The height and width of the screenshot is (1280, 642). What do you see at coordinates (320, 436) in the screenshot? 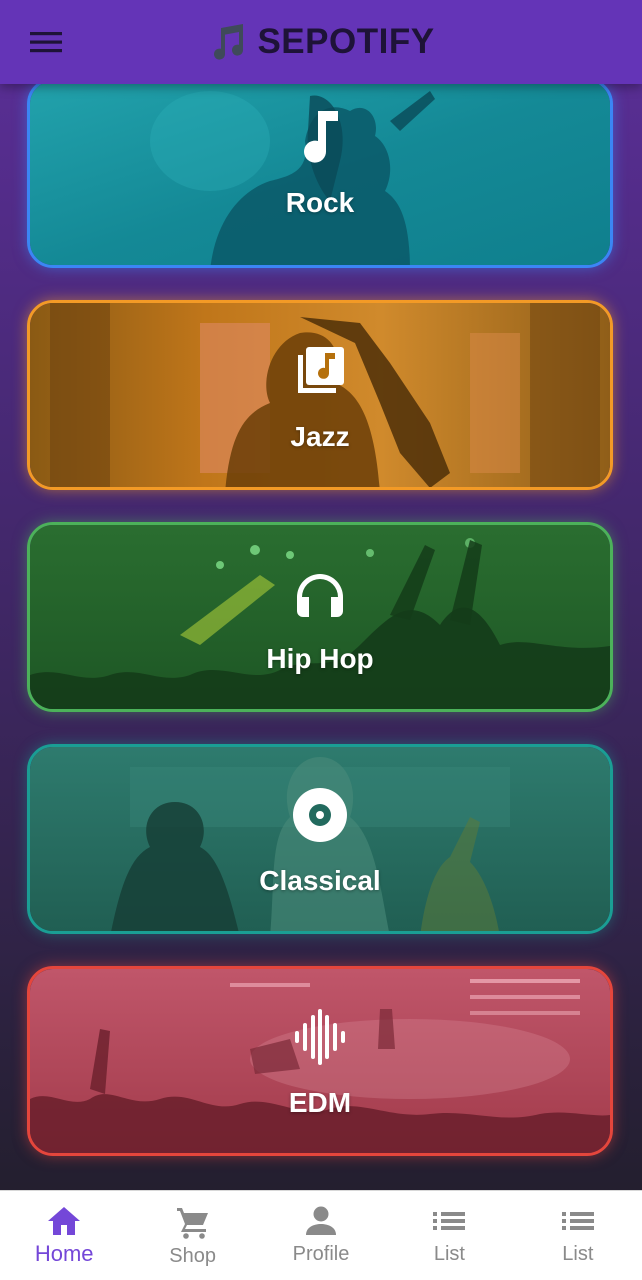
I see `genre-label: Jazz` at bounding box center [320, 436].